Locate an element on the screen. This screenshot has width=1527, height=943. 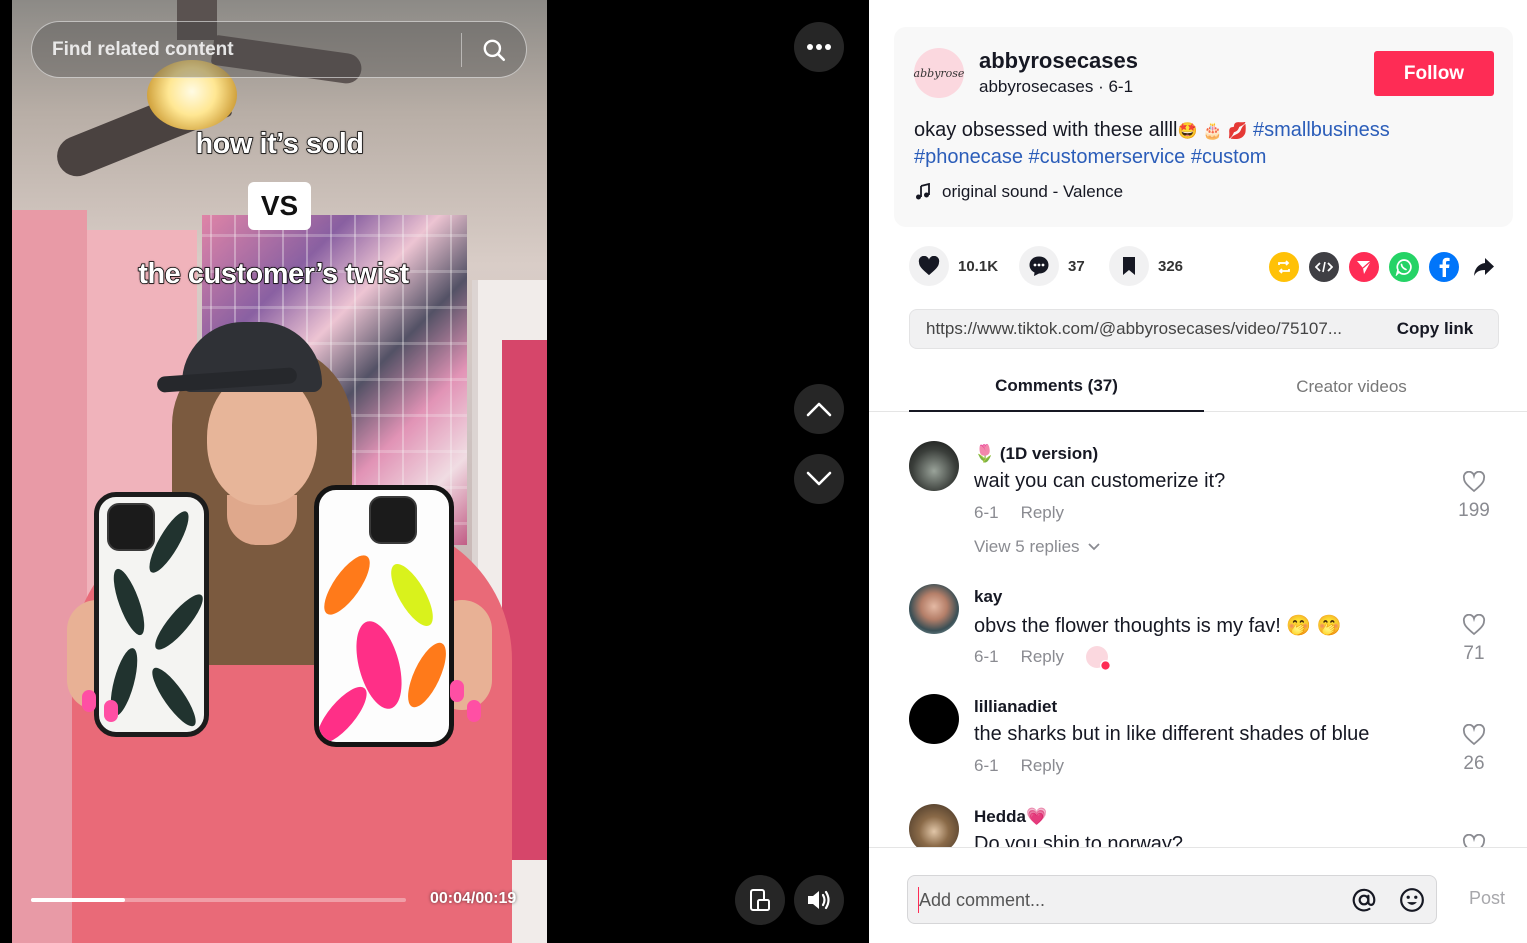
search-icon is located at coordinates (494, 50).